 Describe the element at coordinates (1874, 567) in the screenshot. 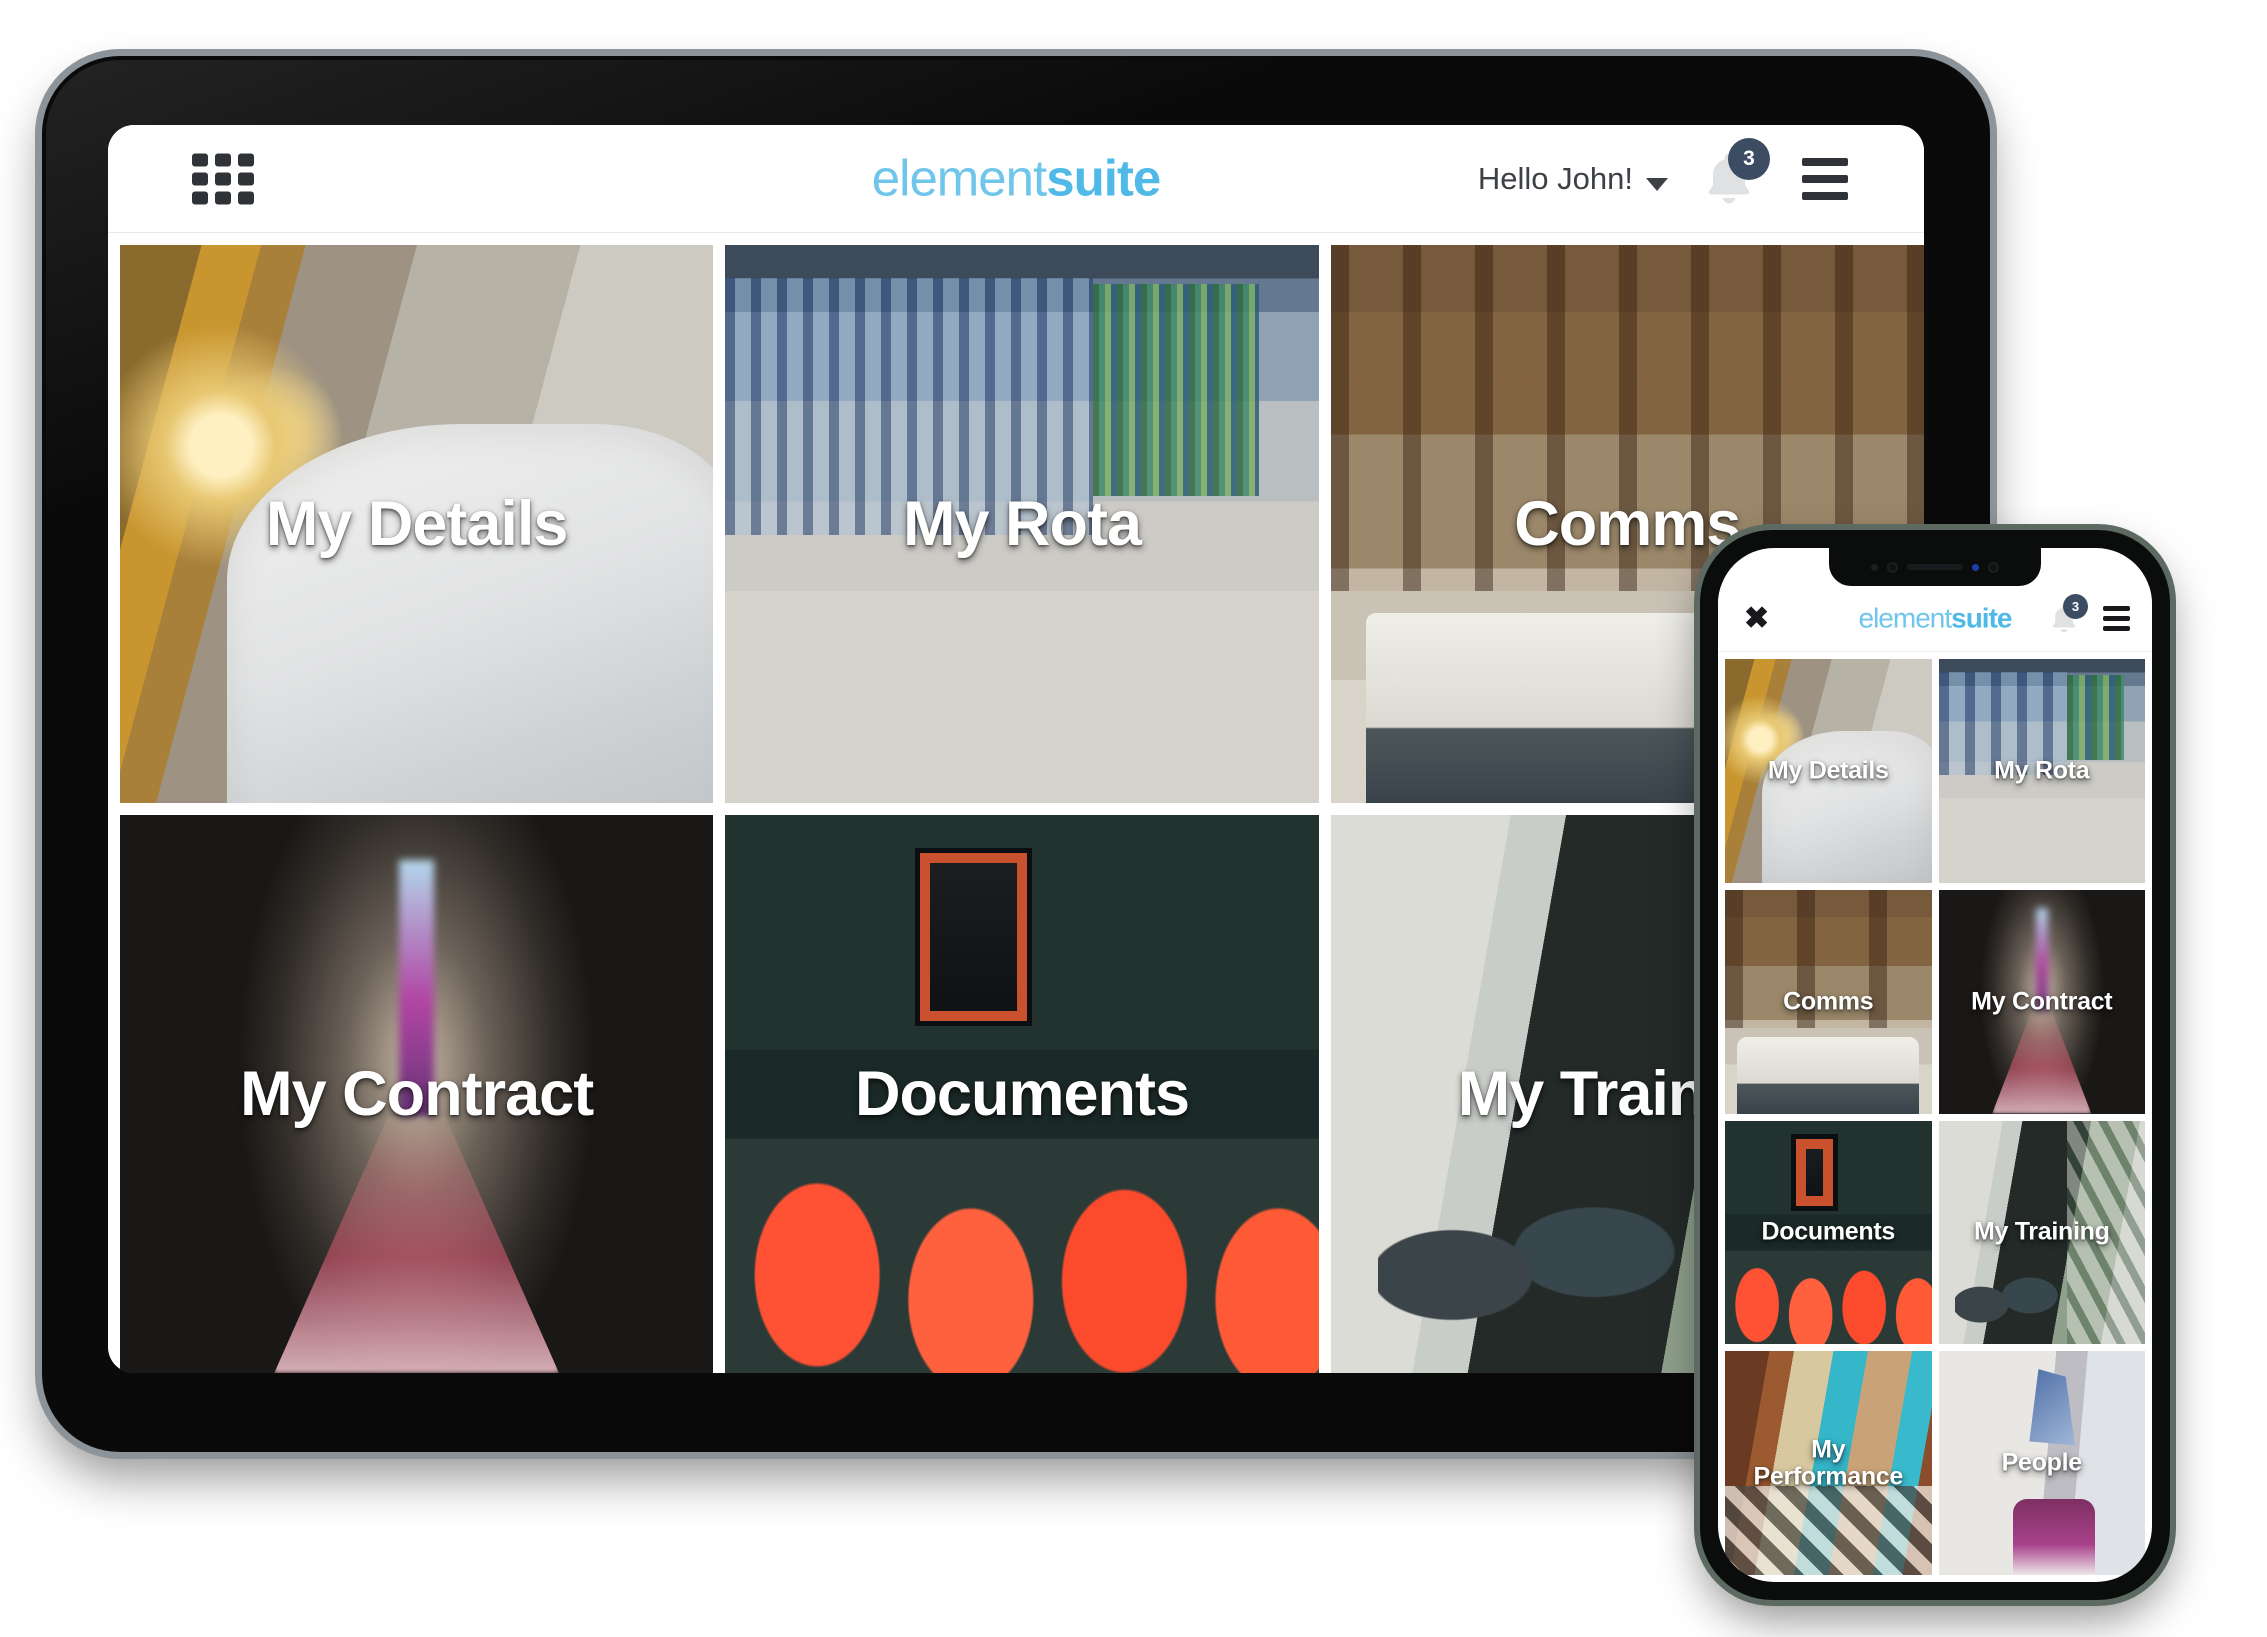

I see `proximity-sensor-icon` at that location.